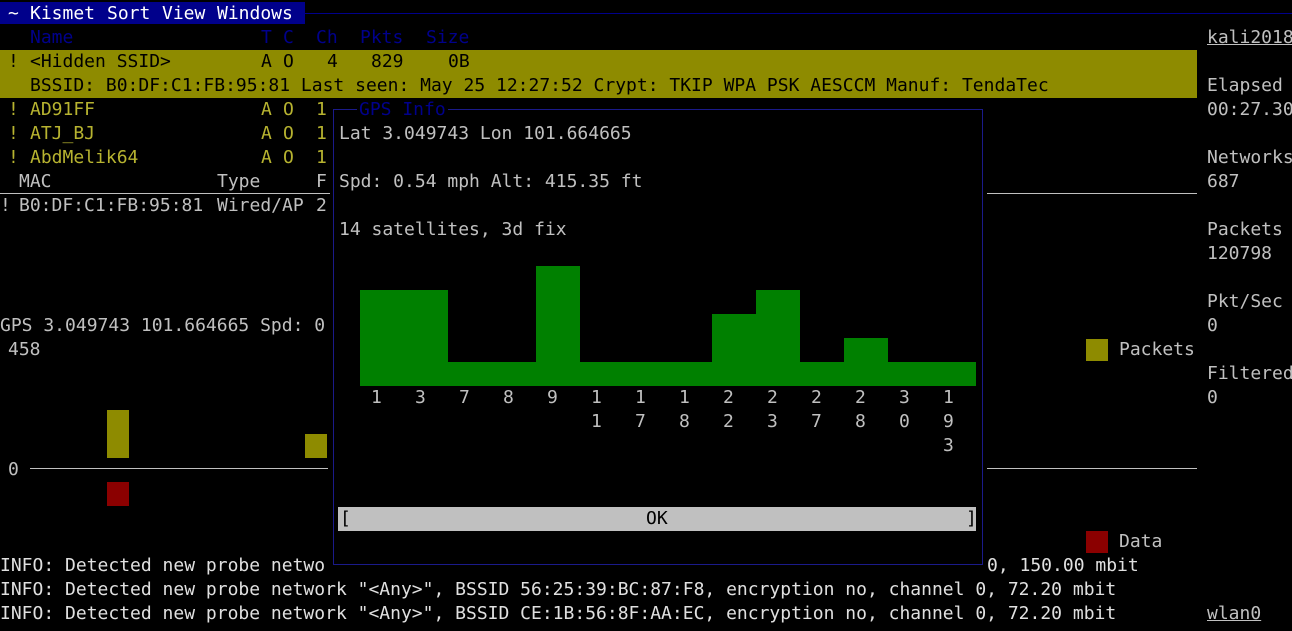 The height and width of the screenshot is (631, 1292). I want to click on sidebar-networks-label: Networks, so click(1249, 157).